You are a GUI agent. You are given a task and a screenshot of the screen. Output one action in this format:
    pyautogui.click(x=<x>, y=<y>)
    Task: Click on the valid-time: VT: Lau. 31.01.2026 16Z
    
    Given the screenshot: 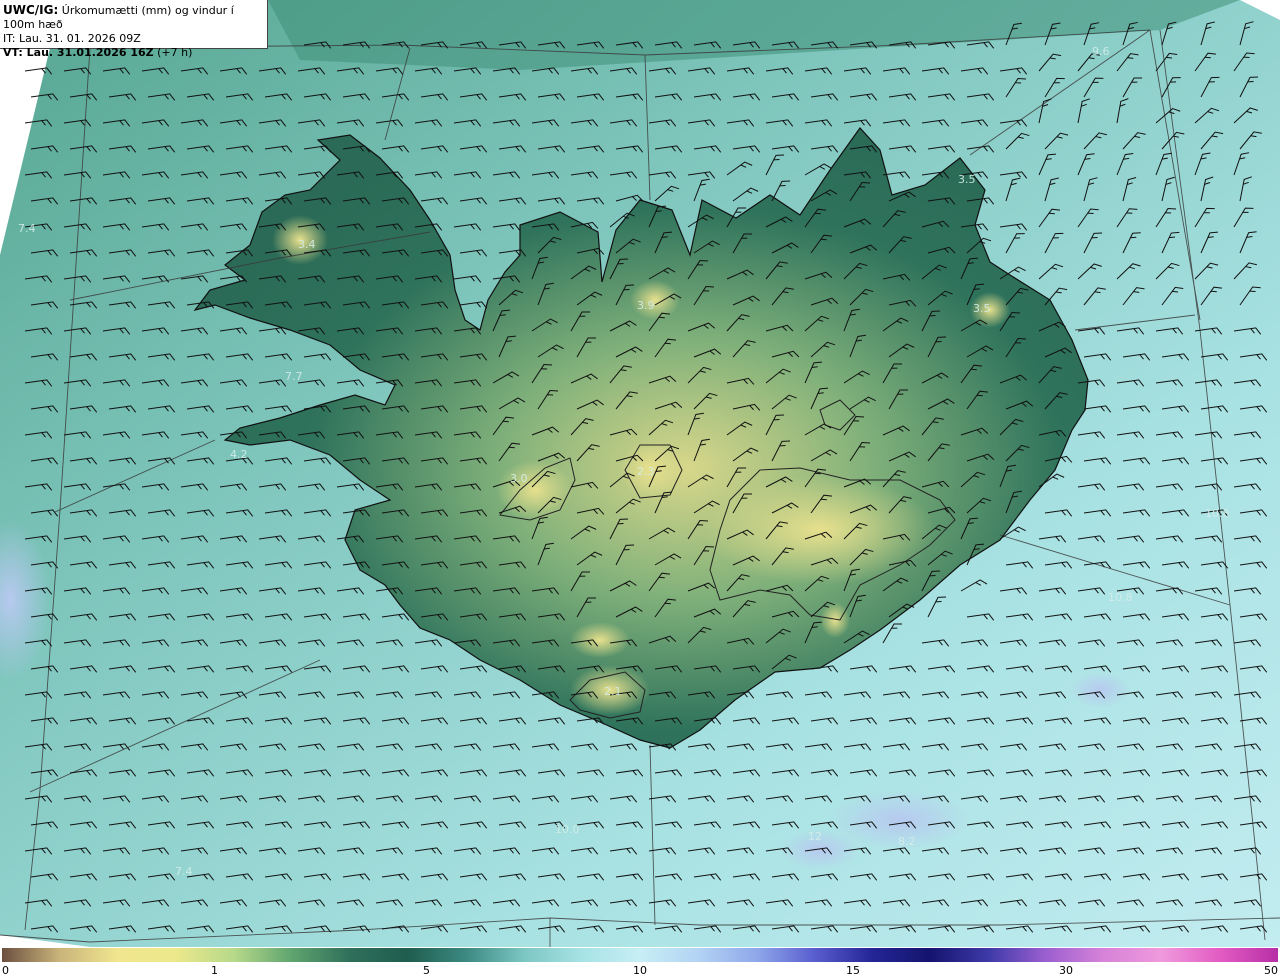 What is the action you would take?
    pyautogui.click(x=78, y=52)
    